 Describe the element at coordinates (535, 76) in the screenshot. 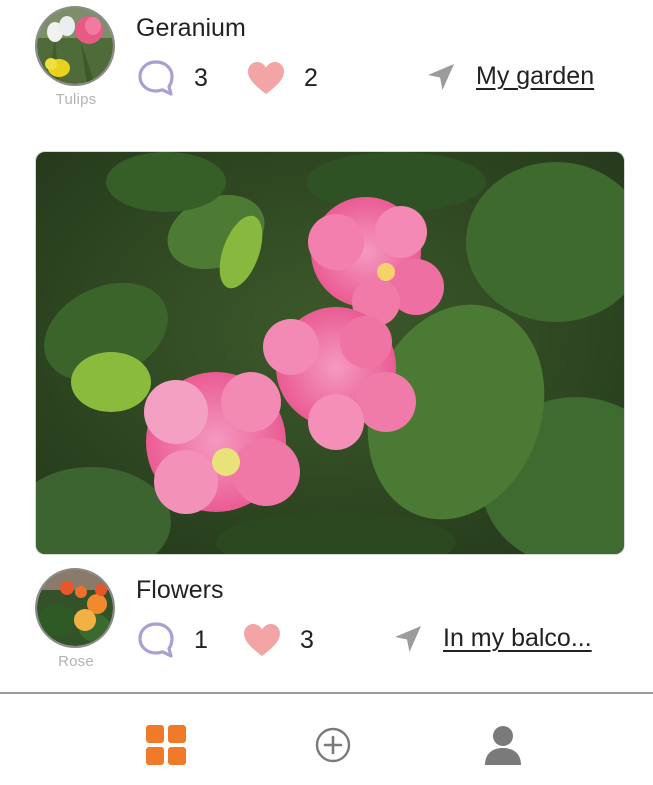

I see `location-link: My garden` at that location.